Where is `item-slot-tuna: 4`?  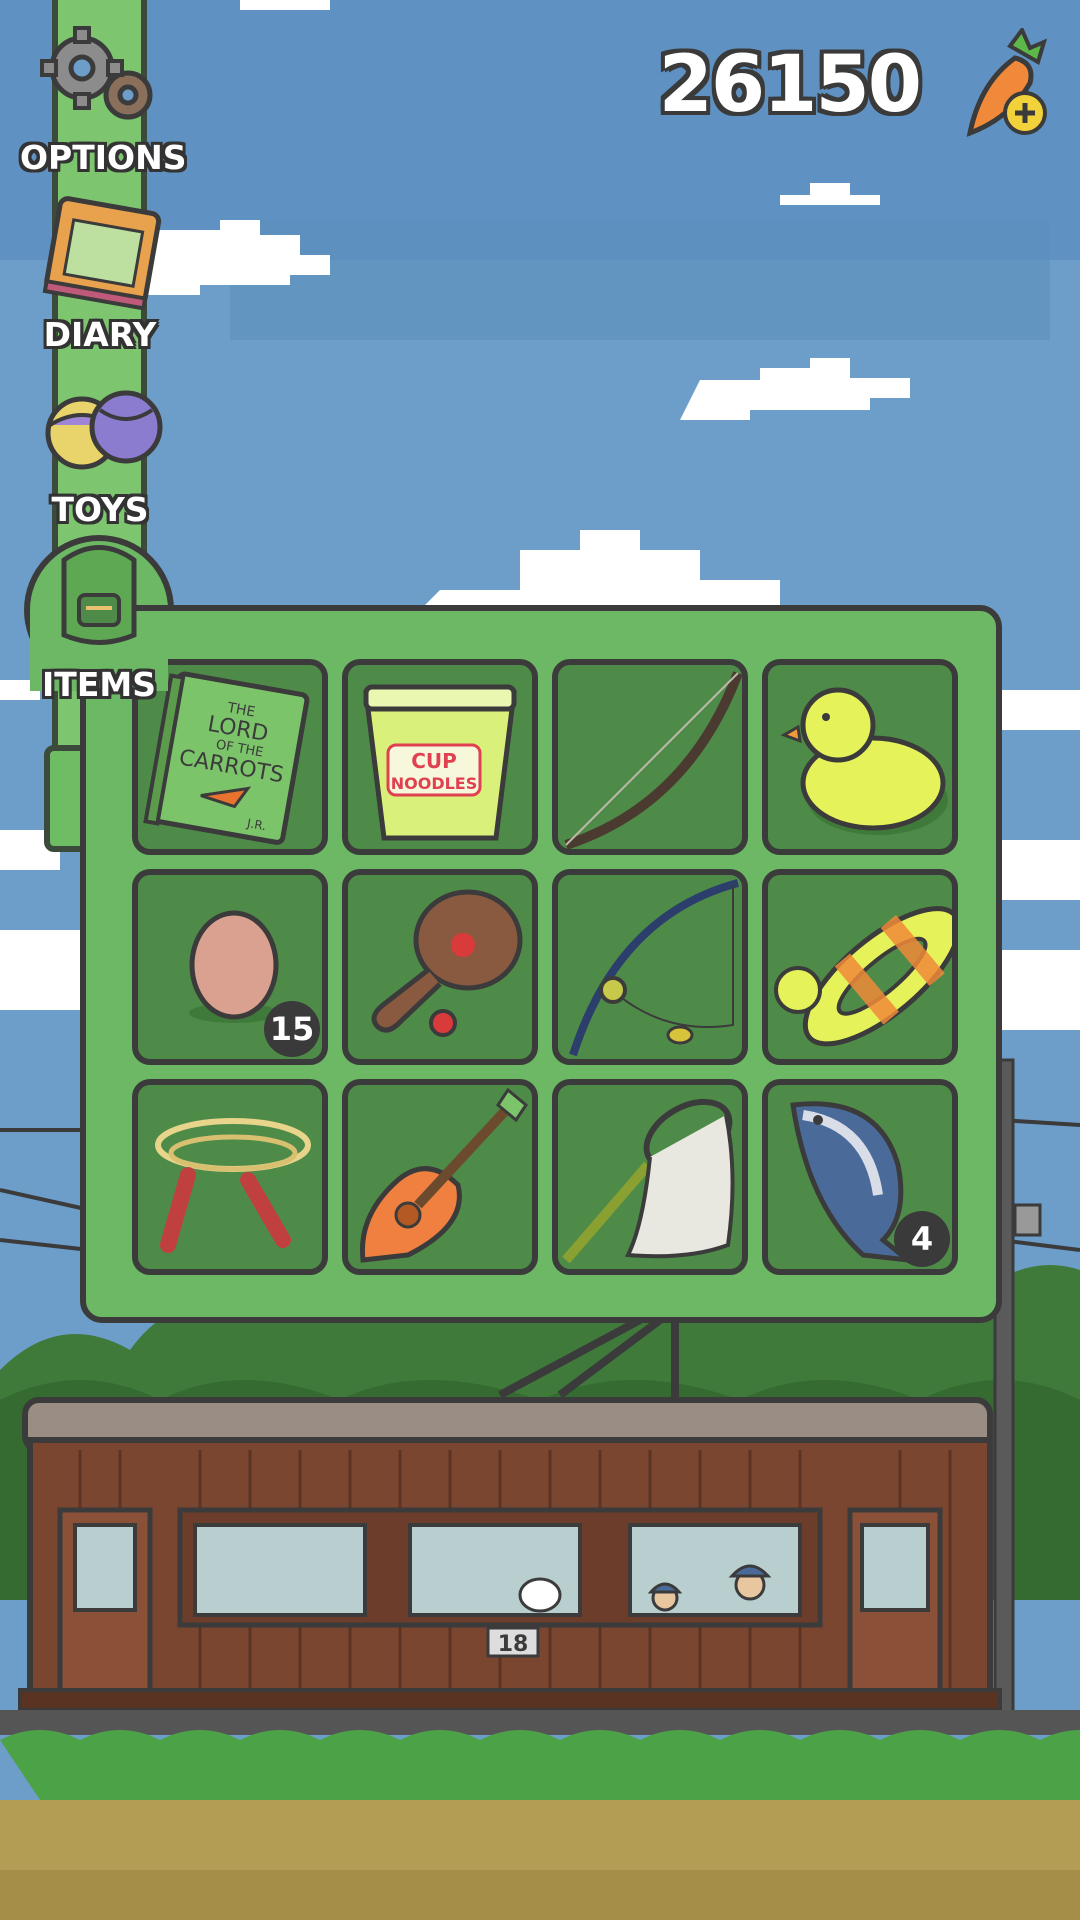 item-slot-tuna: 4 is located at coordinates (860, 1177).